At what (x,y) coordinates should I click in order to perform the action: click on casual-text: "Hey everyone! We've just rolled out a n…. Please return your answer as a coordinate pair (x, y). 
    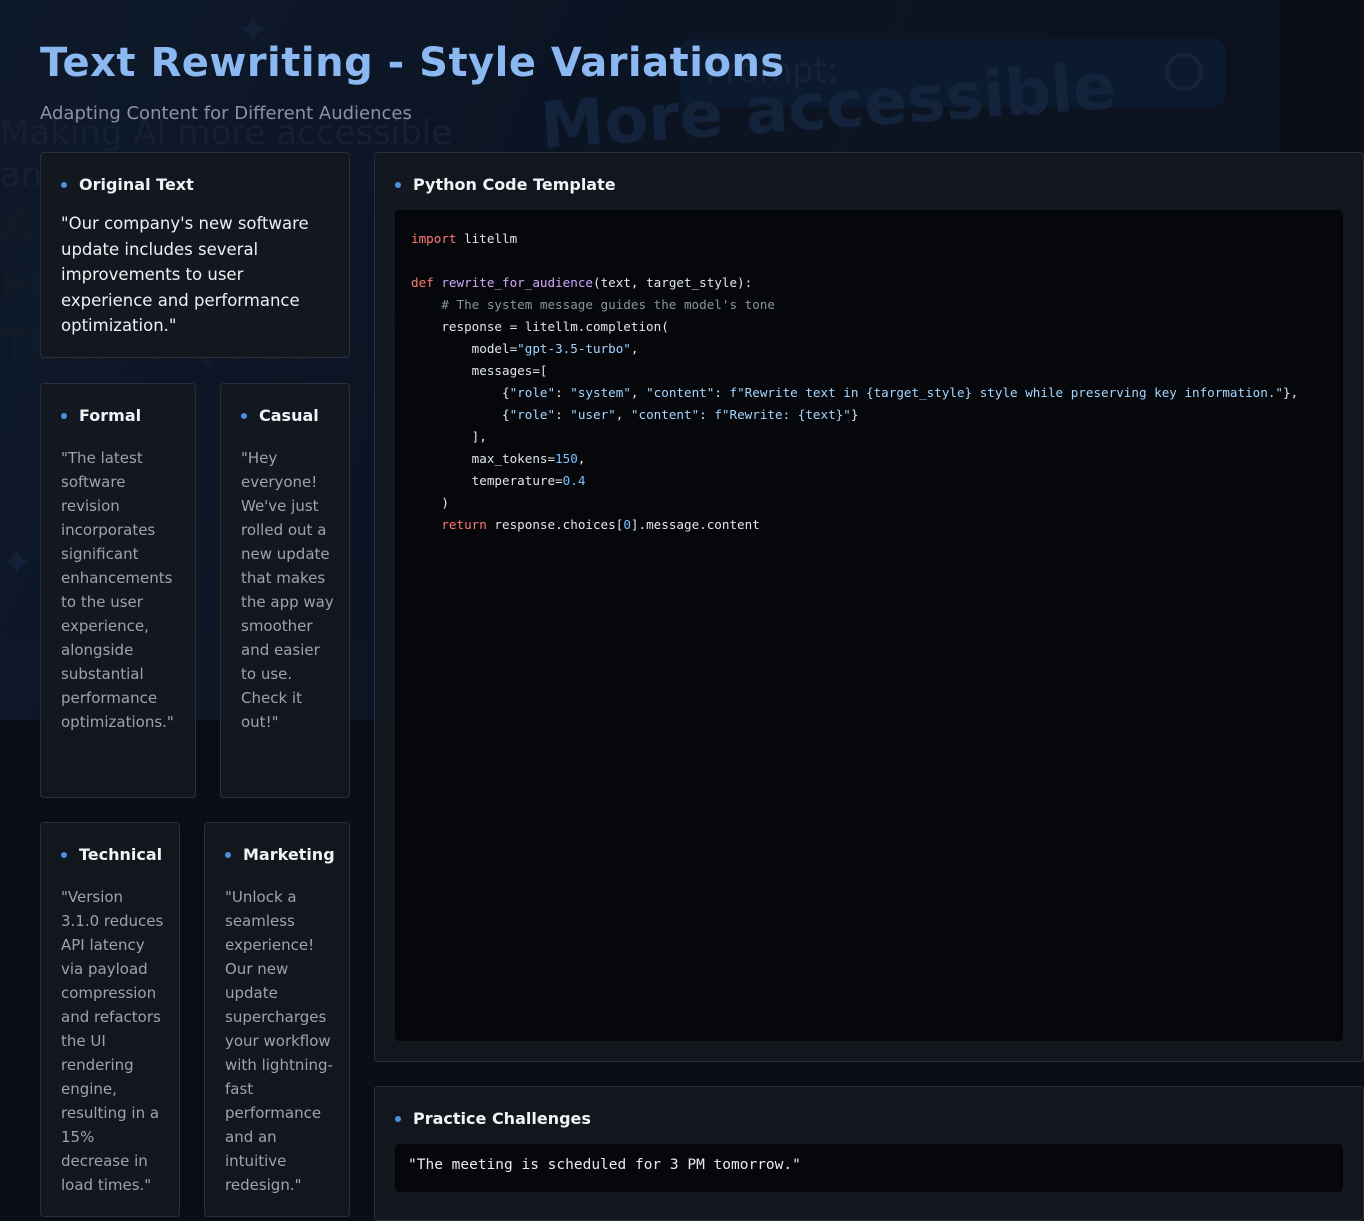
    Looking at the image, I should click on (287, 590).